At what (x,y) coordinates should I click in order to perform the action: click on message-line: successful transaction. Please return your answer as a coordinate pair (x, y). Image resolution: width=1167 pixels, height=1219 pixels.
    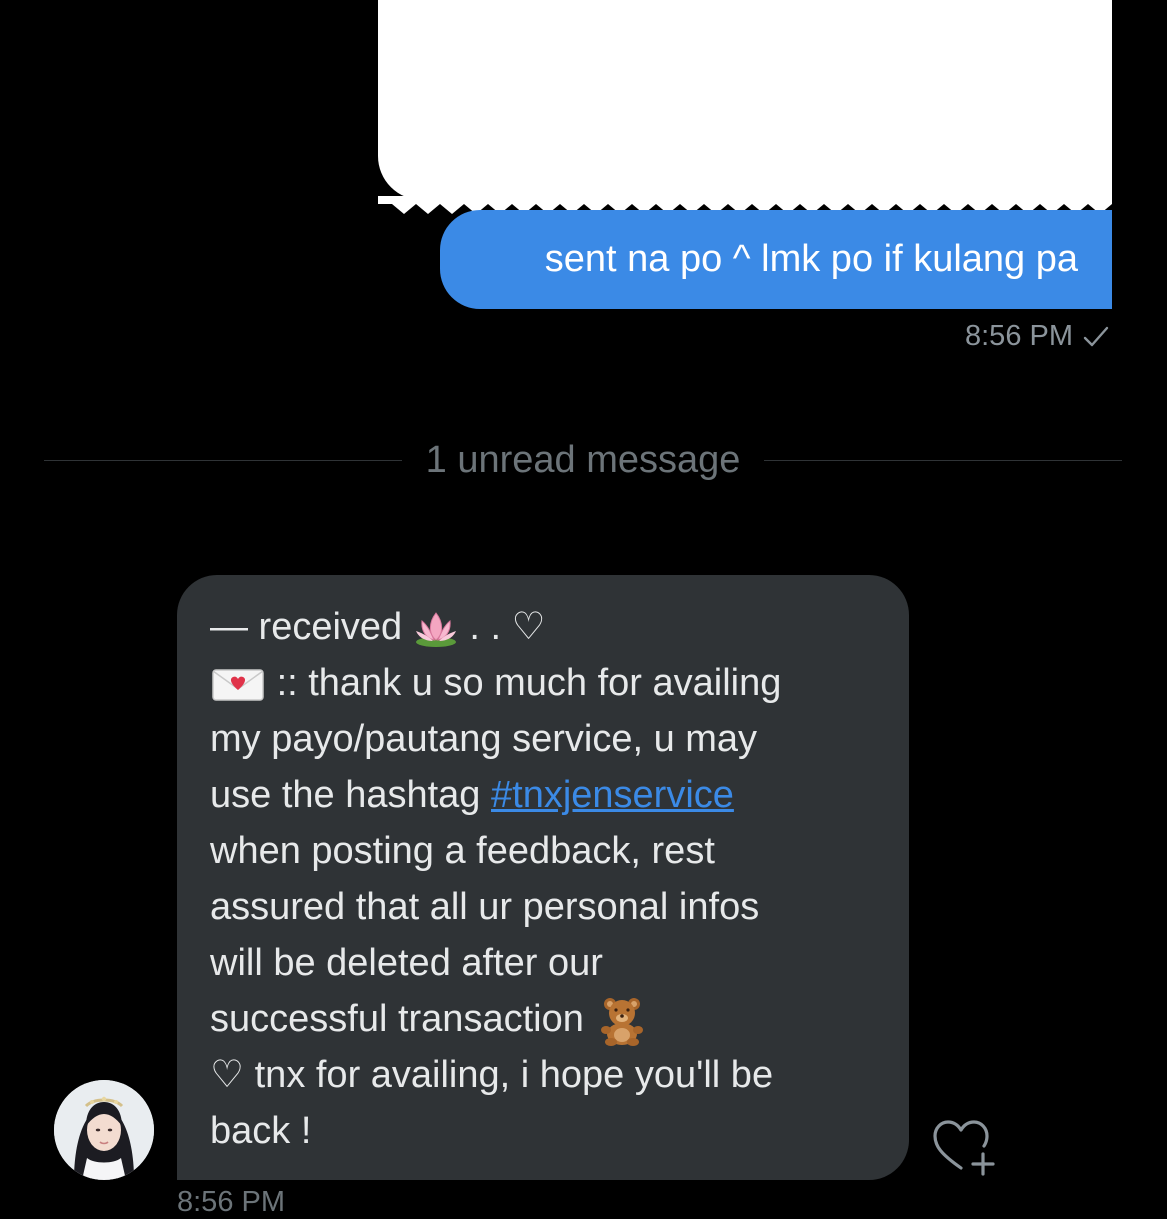
    Looking at the image, I should click on (546, 1019).